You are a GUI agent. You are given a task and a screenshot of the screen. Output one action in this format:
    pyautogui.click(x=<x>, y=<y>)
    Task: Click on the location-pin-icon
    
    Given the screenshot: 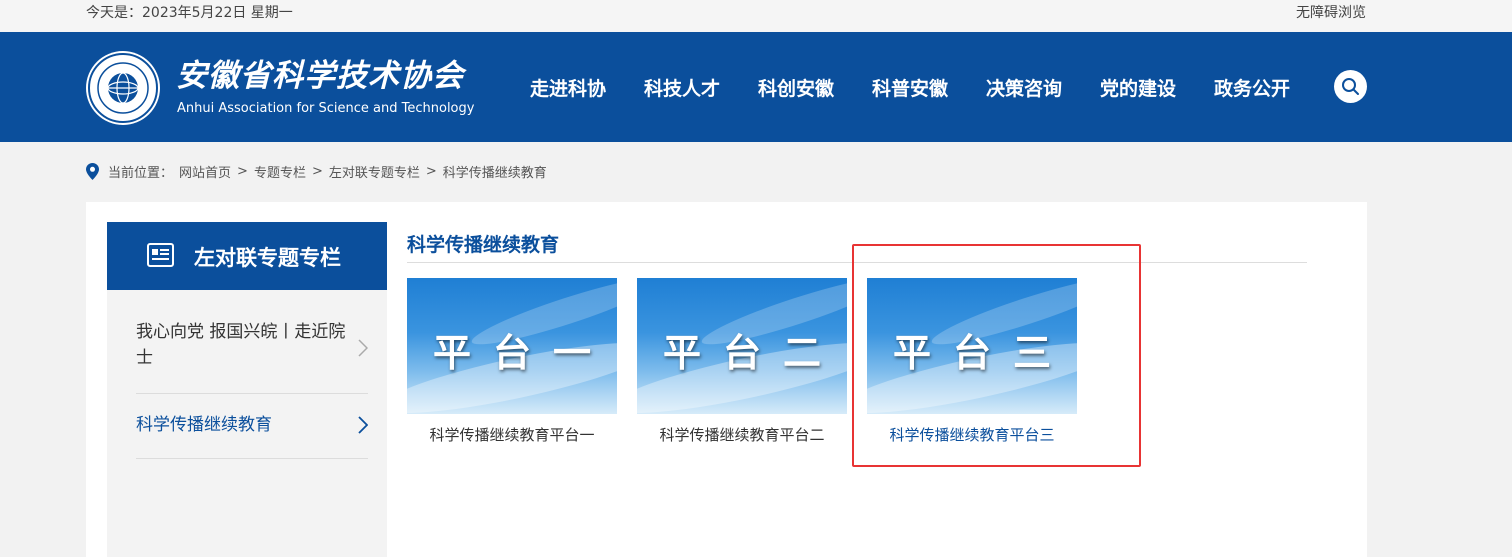 What is the action you would take?
    pyautogui.click(x=92, y=171)
    